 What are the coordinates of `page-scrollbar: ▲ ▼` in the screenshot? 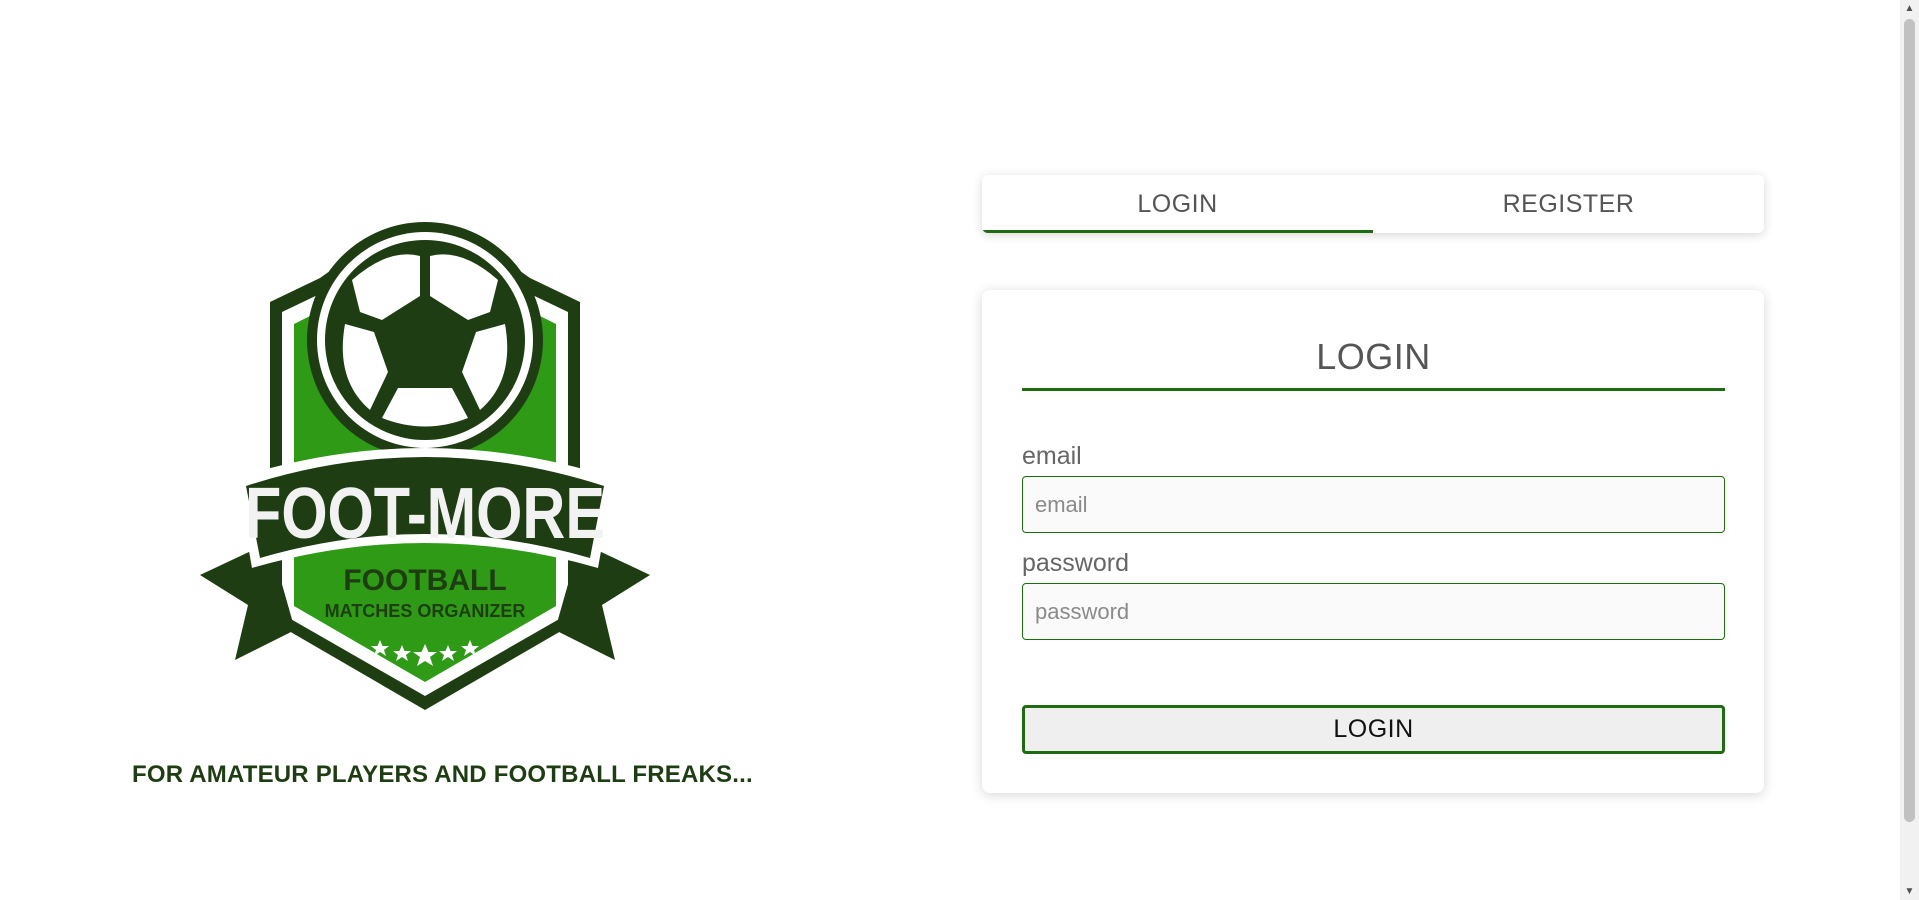 It's located at (1909, 450).